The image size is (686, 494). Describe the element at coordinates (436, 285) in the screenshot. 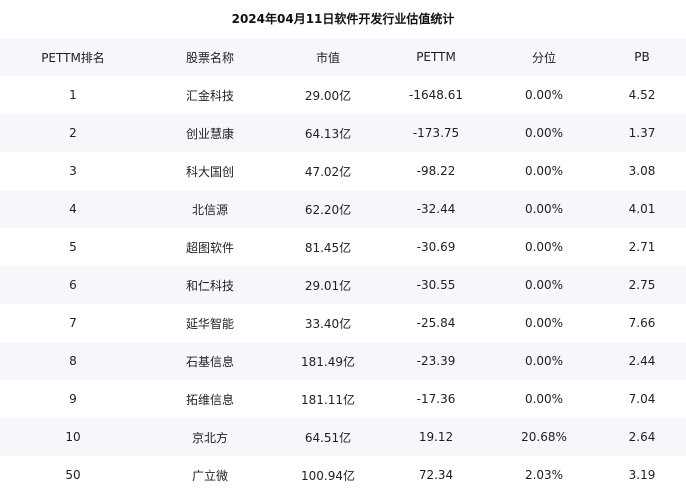

I see `cell-pettm: -30.55` at that location.